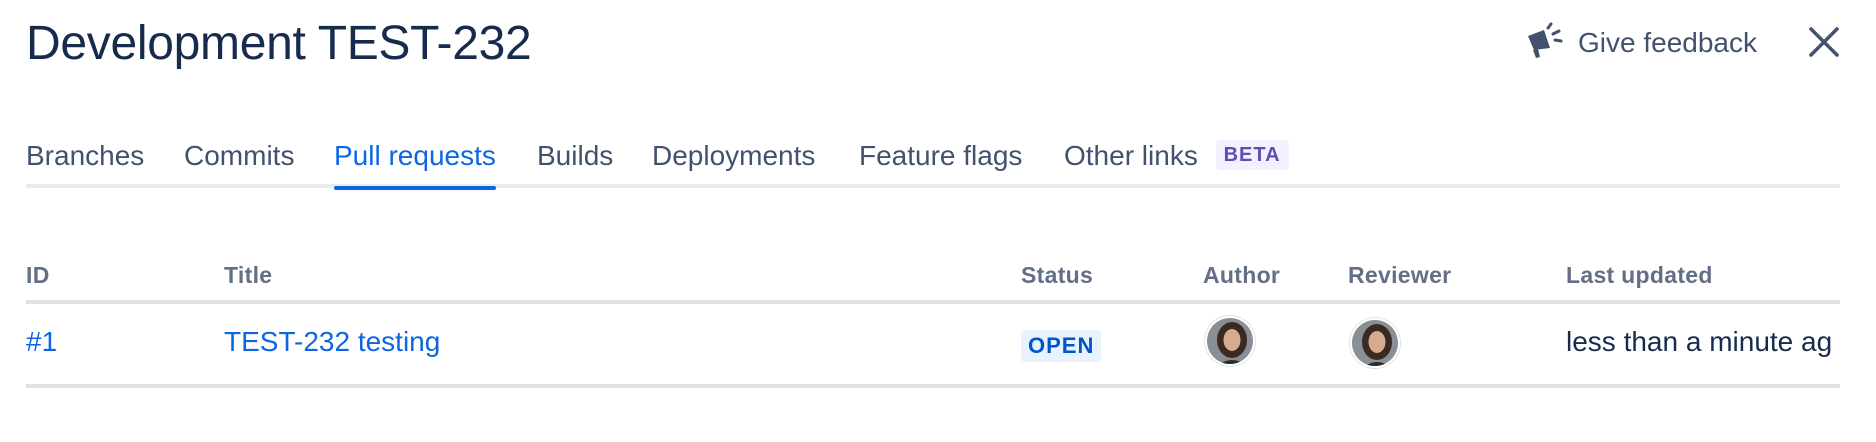 This screenshot has width=1876, height=442. I want to click on tab-feature-flags: Feature flags, so click(940, 157).